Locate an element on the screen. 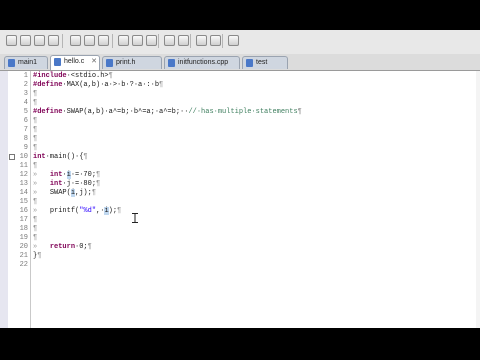 The image size is (480, 360). code-token: SWAP( is located at coordinates (60, 193).